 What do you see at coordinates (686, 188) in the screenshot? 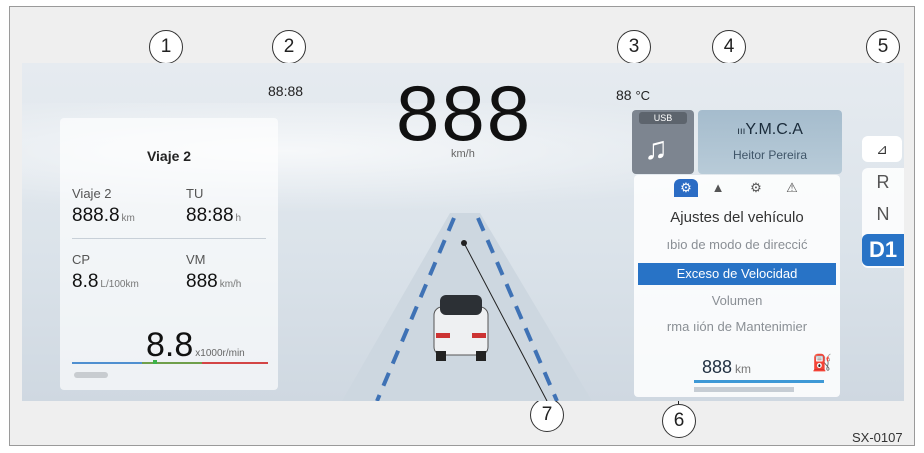
I see `settings-icon: ⚙` at bounding box center [686, 188].